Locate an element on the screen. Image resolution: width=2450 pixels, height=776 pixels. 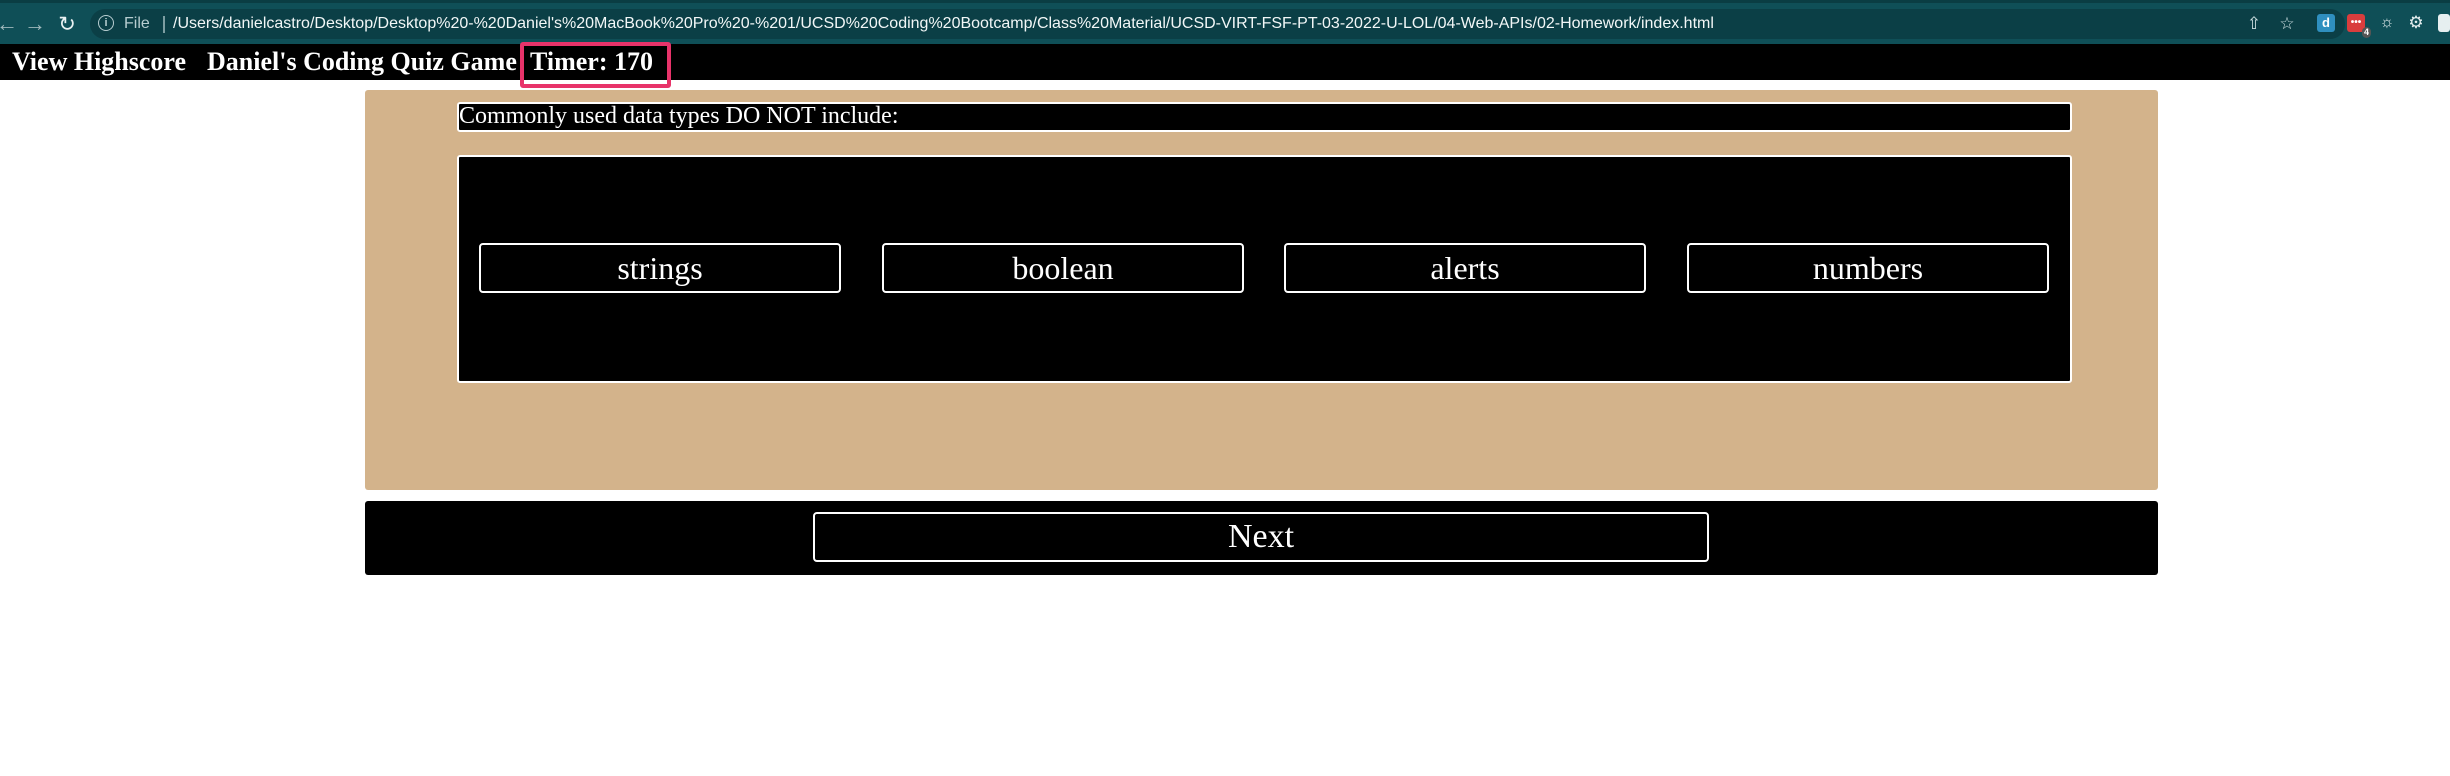
extension-badge-count: 4 is located at coordinates (2366, 32).